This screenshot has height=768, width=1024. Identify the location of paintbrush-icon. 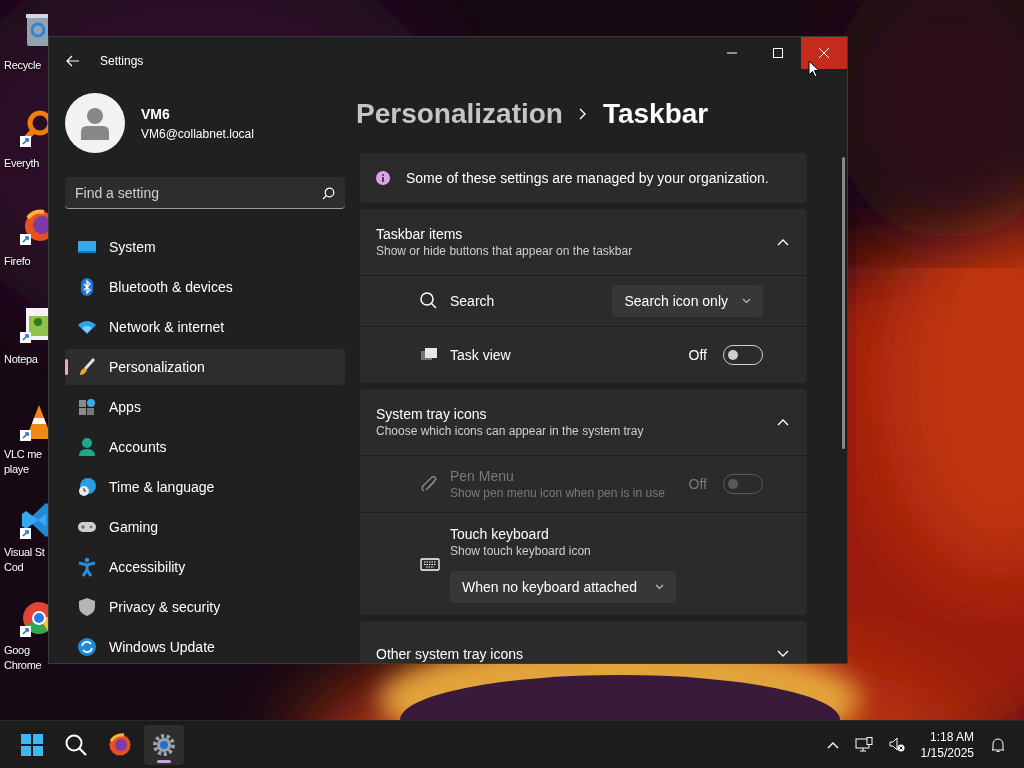
(87, 367).